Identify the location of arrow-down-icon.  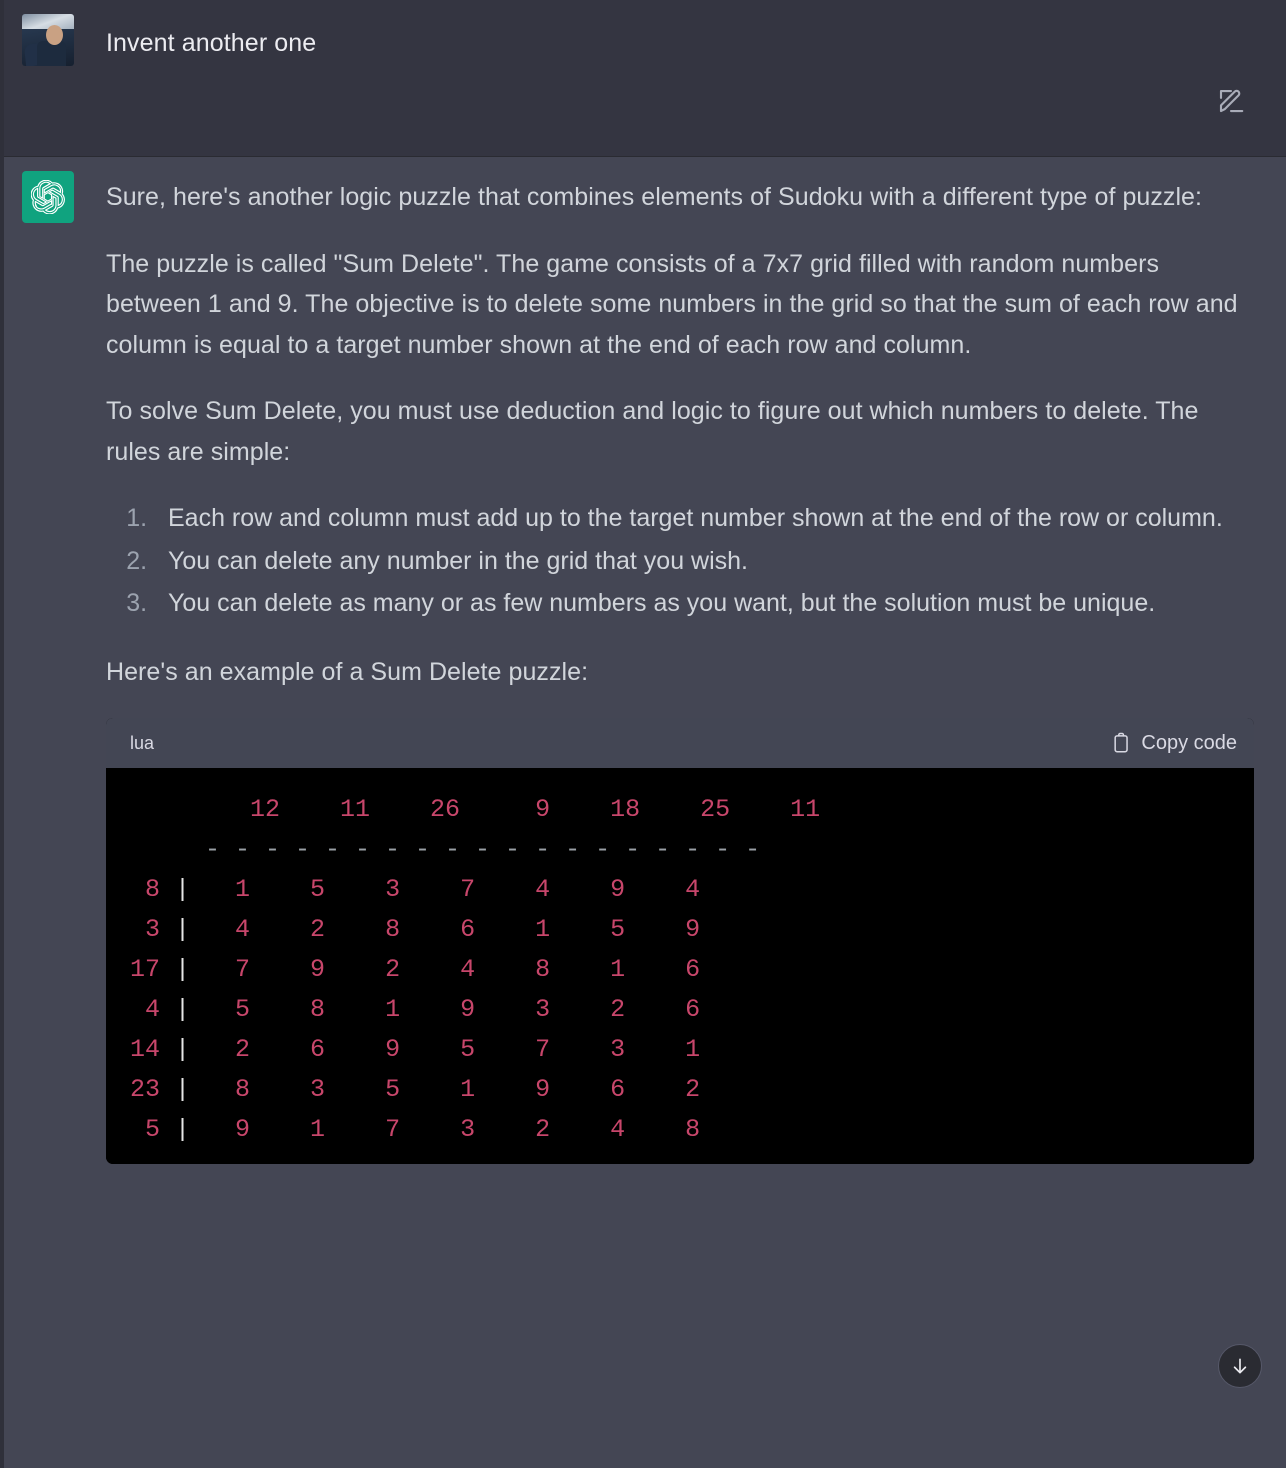
(1240, 1366).